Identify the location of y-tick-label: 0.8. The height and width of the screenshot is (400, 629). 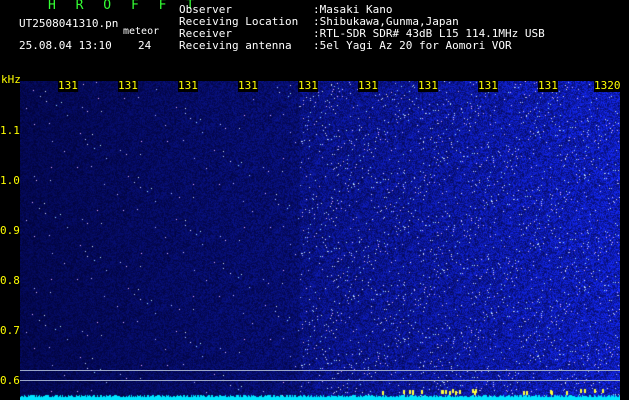
(10, 280).